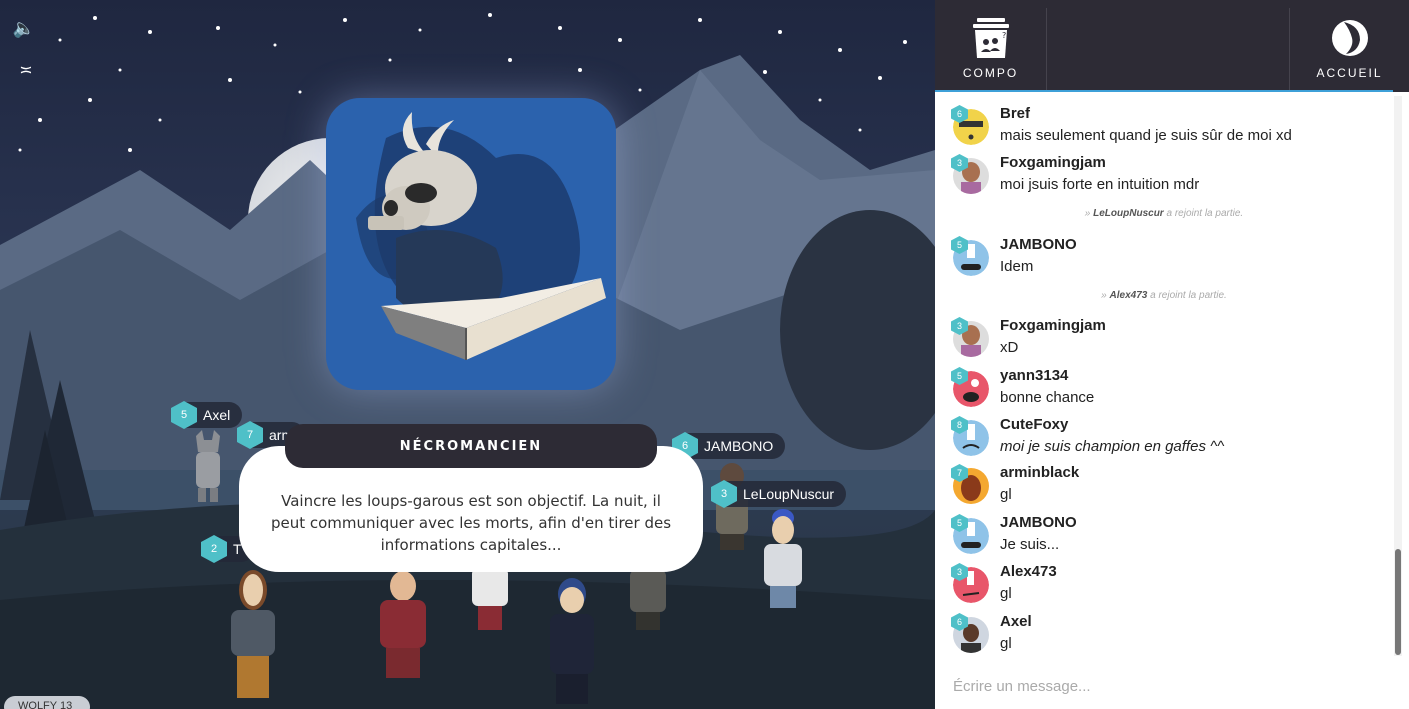 This screenshot has height=709, width=1409. I want to click on system-user: Alex473, so click(1128, 295).